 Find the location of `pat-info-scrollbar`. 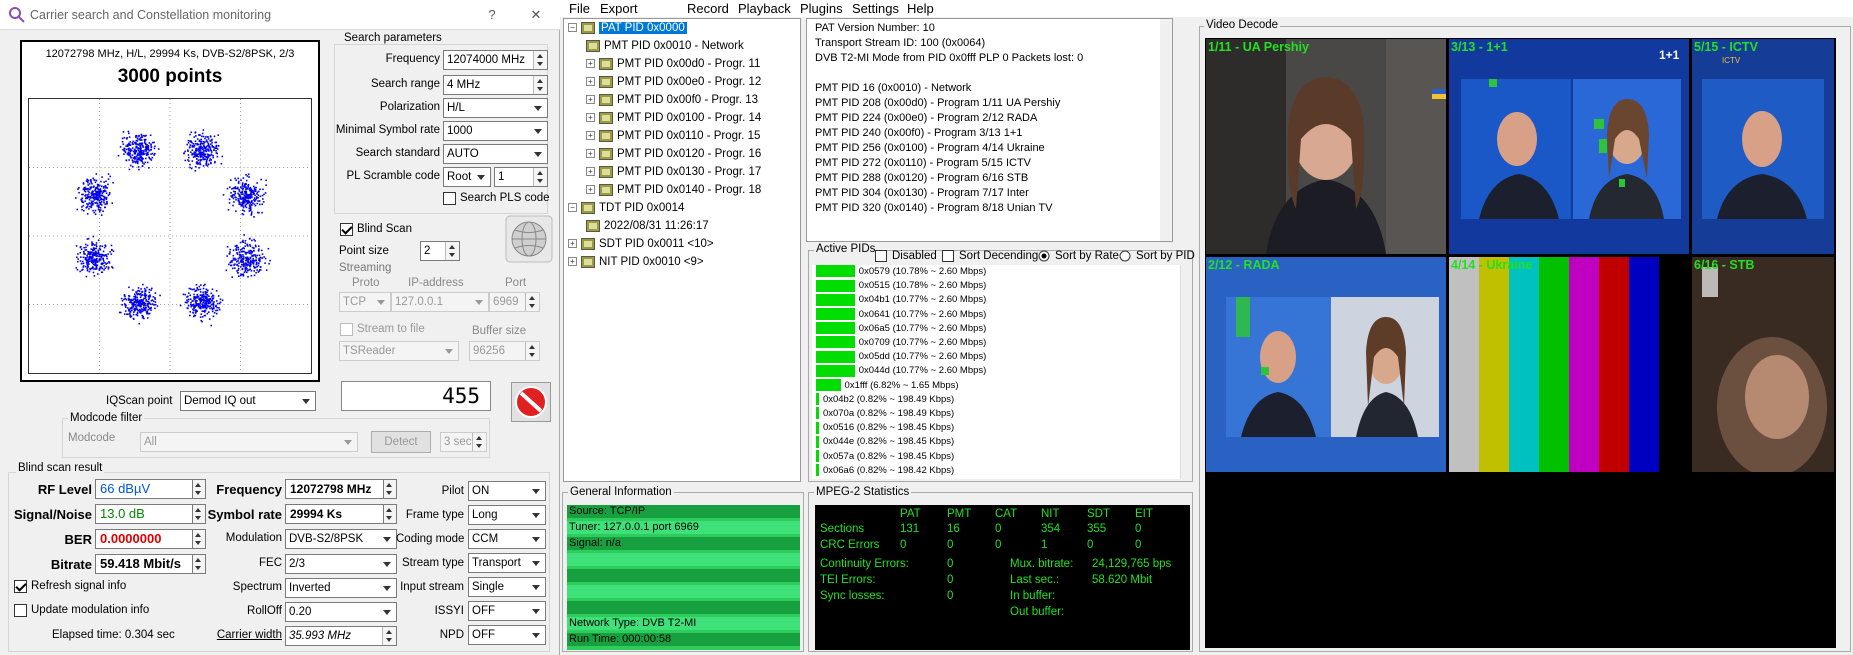

pat-info-scrollbar is located at coordinates (1166, 130).